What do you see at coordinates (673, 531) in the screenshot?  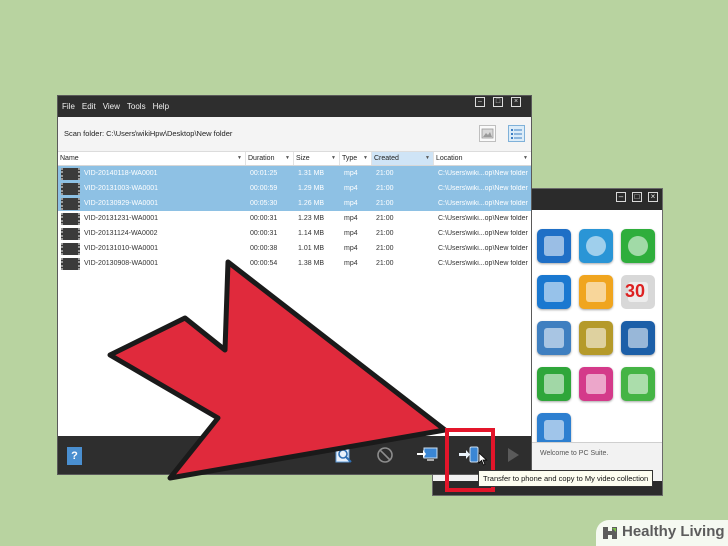 I see `watermark-text: Healthy Living` at bounding box center [673, 531].